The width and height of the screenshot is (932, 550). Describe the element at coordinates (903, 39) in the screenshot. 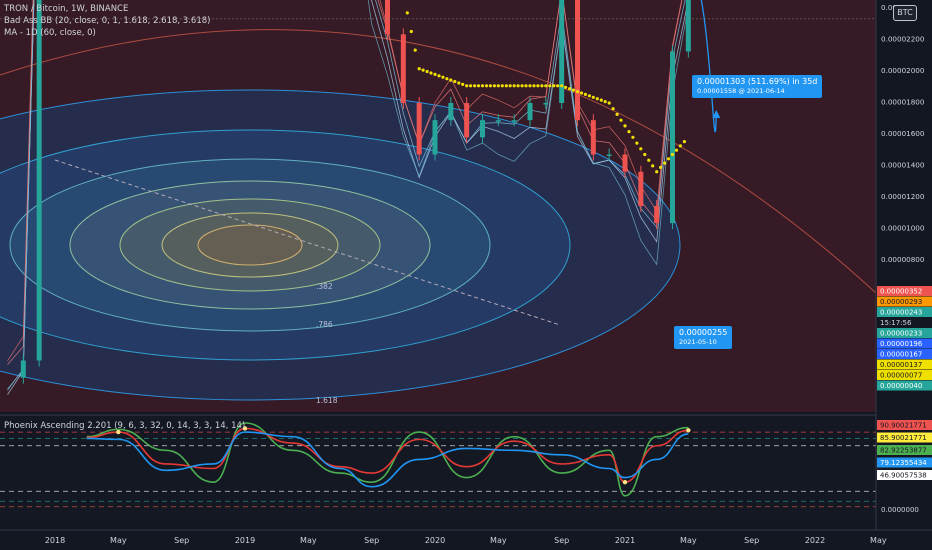

I see `y-tick-1: 0.00002200` at that location.